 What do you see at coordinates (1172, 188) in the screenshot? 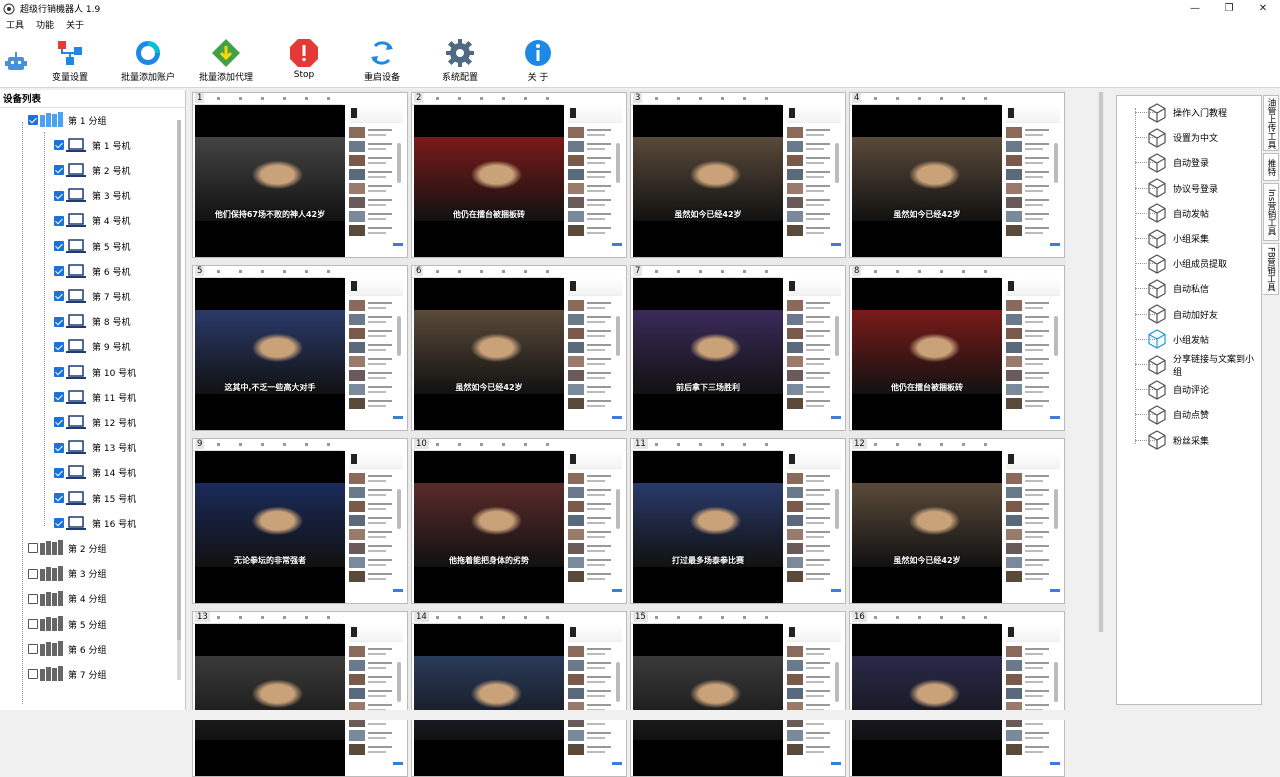
I see `function-item: 协议号登录` at bounding box center [1172, 188].